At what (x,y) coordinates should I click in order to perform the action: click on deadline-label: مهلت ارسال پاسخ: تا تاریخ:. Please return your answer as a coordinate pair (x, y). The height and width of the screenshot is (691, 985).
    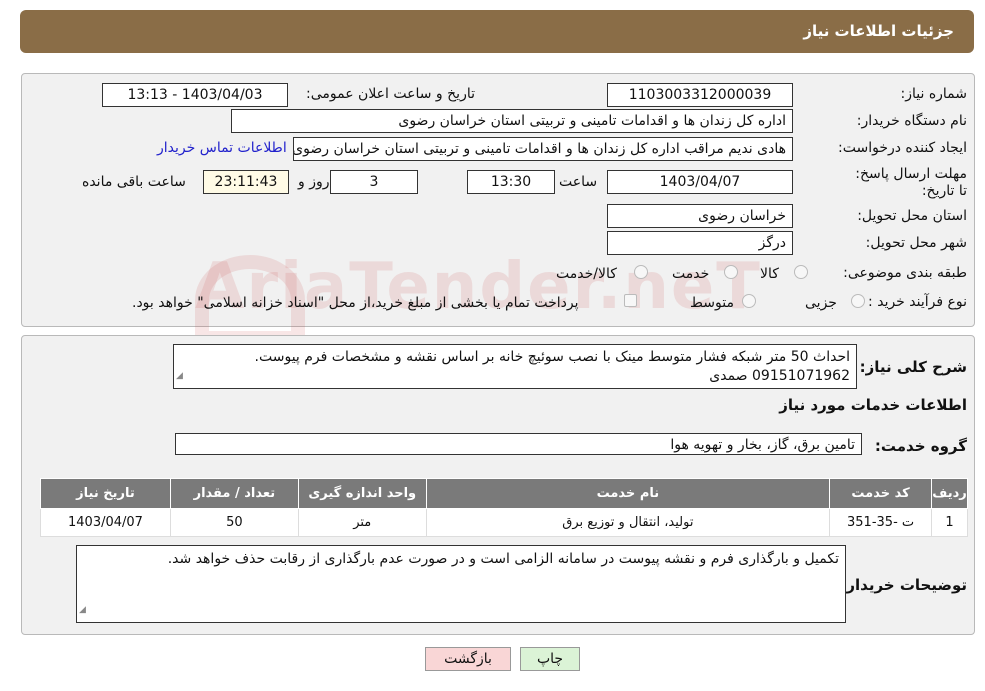
    Looking at the image, I should click on (911, 182).